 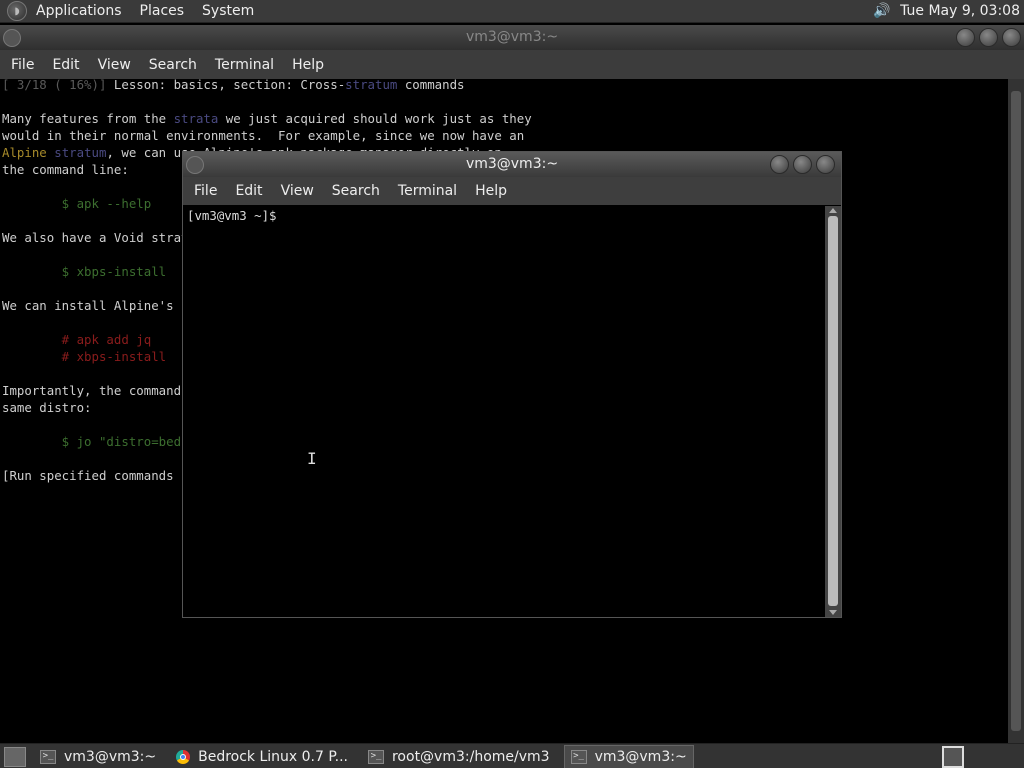 What do you see at coordinates (84, 356) in the screenshot?
I see `terminal-segment: # xbps-install` at bounding box center [84, 356].